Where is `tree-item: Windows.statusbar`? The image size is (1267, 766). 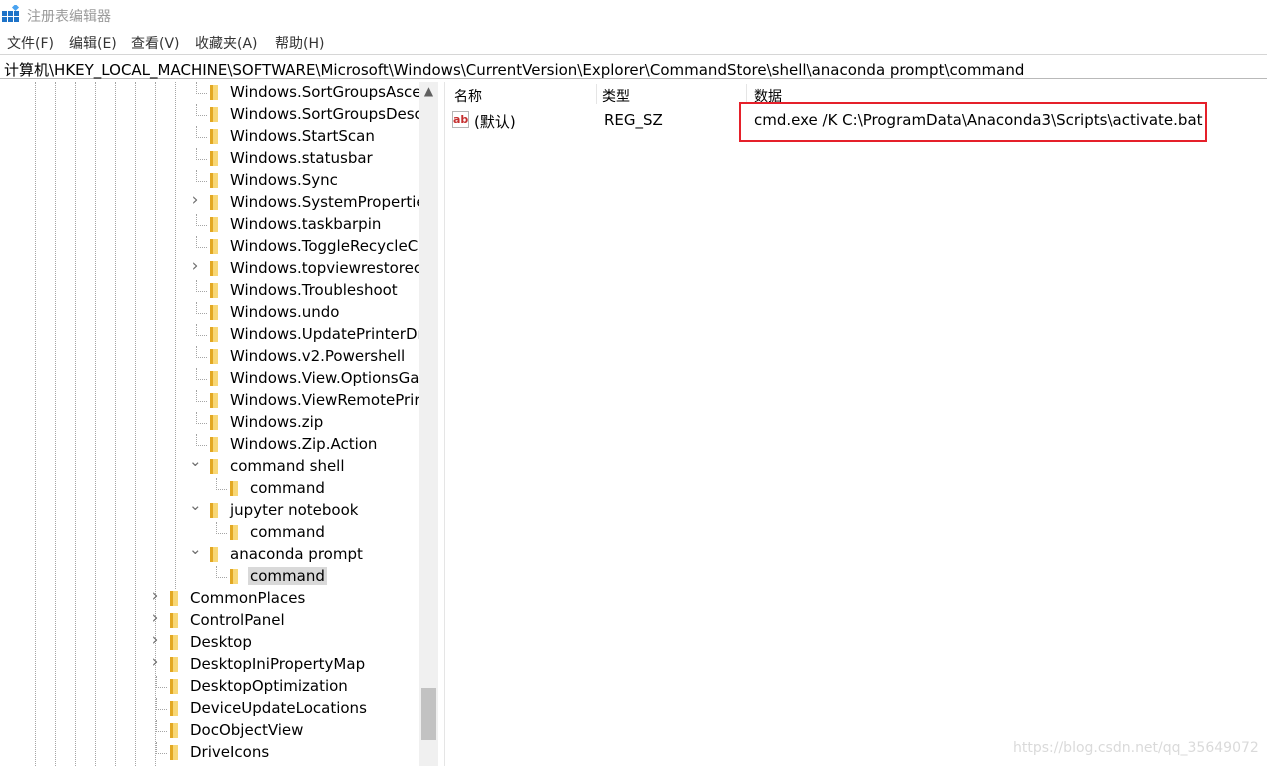
tree-item: Windows.statusbar is located at coordinates (209, 159).